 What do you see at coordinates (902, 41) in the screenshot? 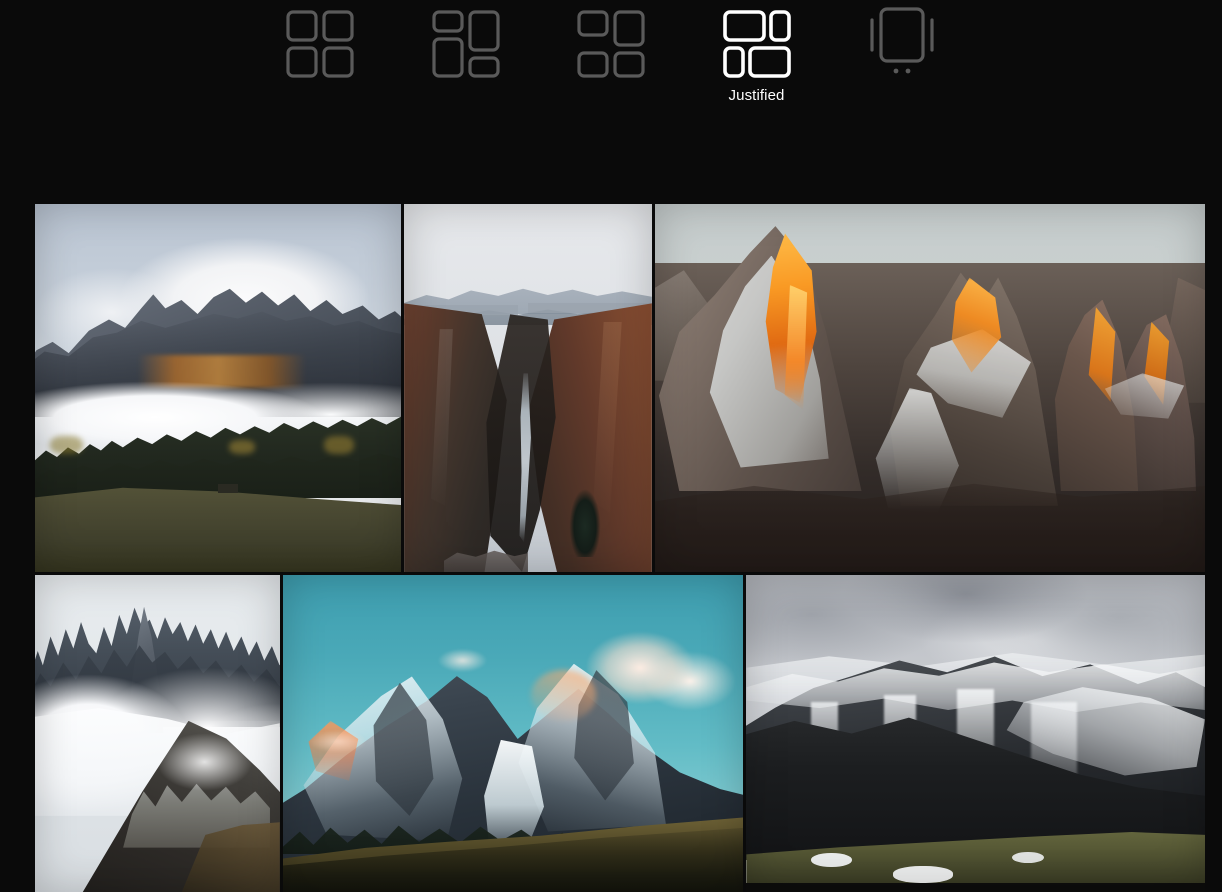
I see `carousel-slider-icon` at bounding box center [902, 41].